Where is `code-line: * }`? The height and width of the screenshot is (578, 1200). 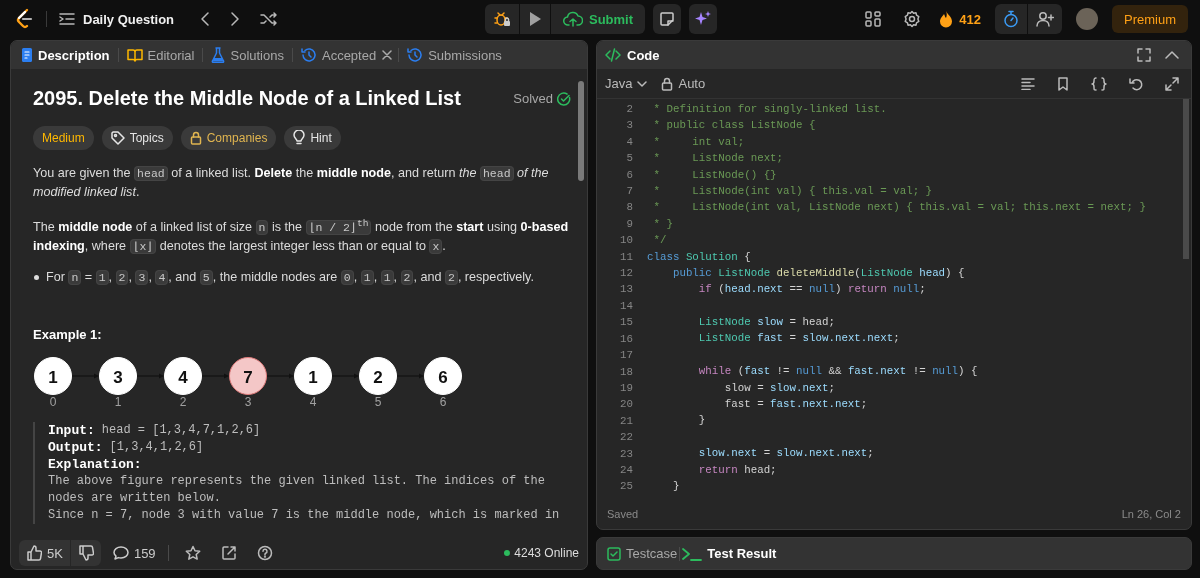
code-line: * } is located at coordinates (663, 224).